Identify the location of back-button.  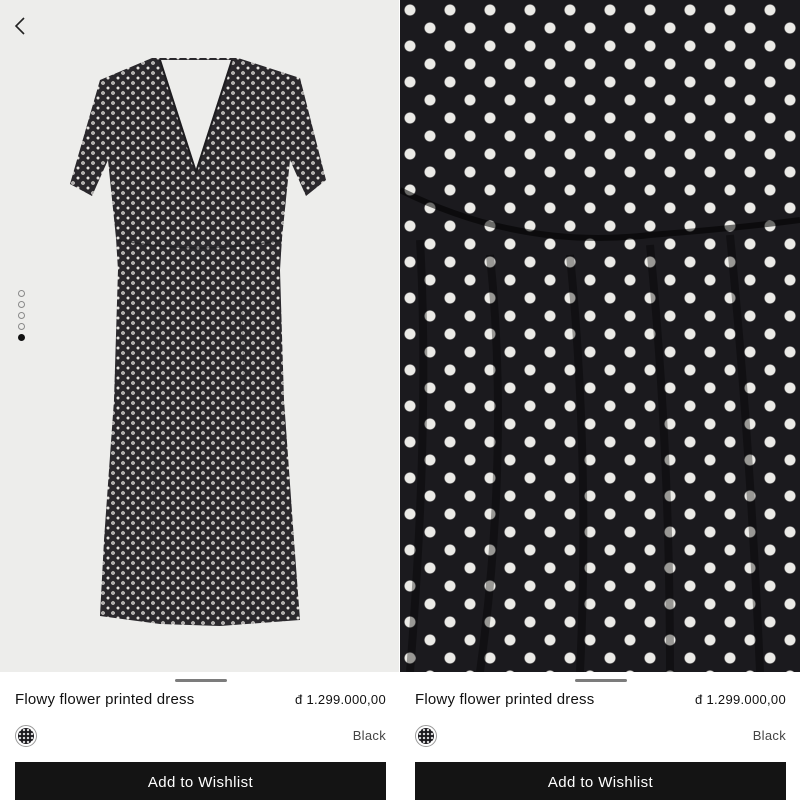
(20, 26).